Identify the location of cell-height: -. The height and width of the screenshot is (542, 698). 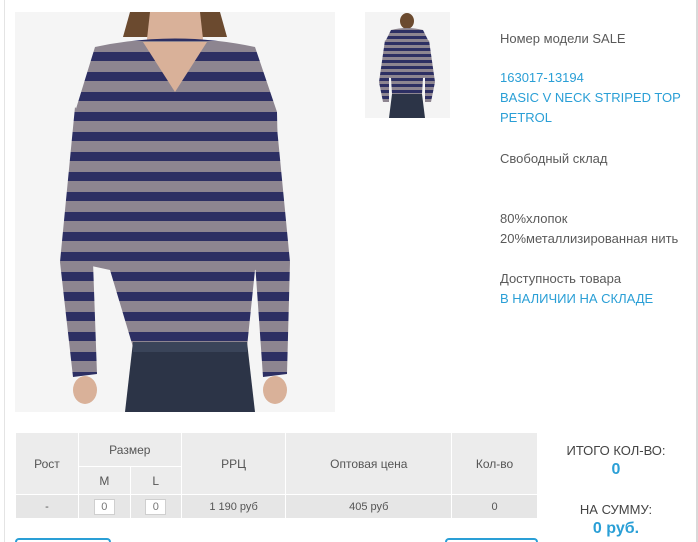
(47, 506).